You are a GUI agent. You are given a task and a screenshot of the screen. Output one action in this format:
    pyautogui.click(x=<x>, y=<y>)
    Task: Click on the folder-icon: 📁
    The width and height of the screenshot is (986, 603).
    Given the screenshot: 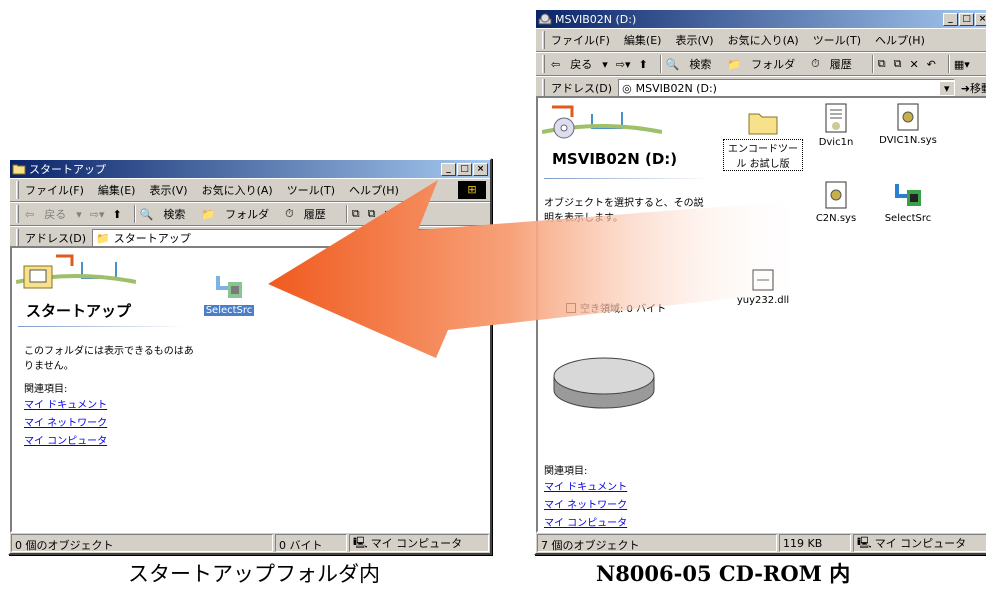 What is the action you would take?
    pyautogui.click(x=103, y=238)
    